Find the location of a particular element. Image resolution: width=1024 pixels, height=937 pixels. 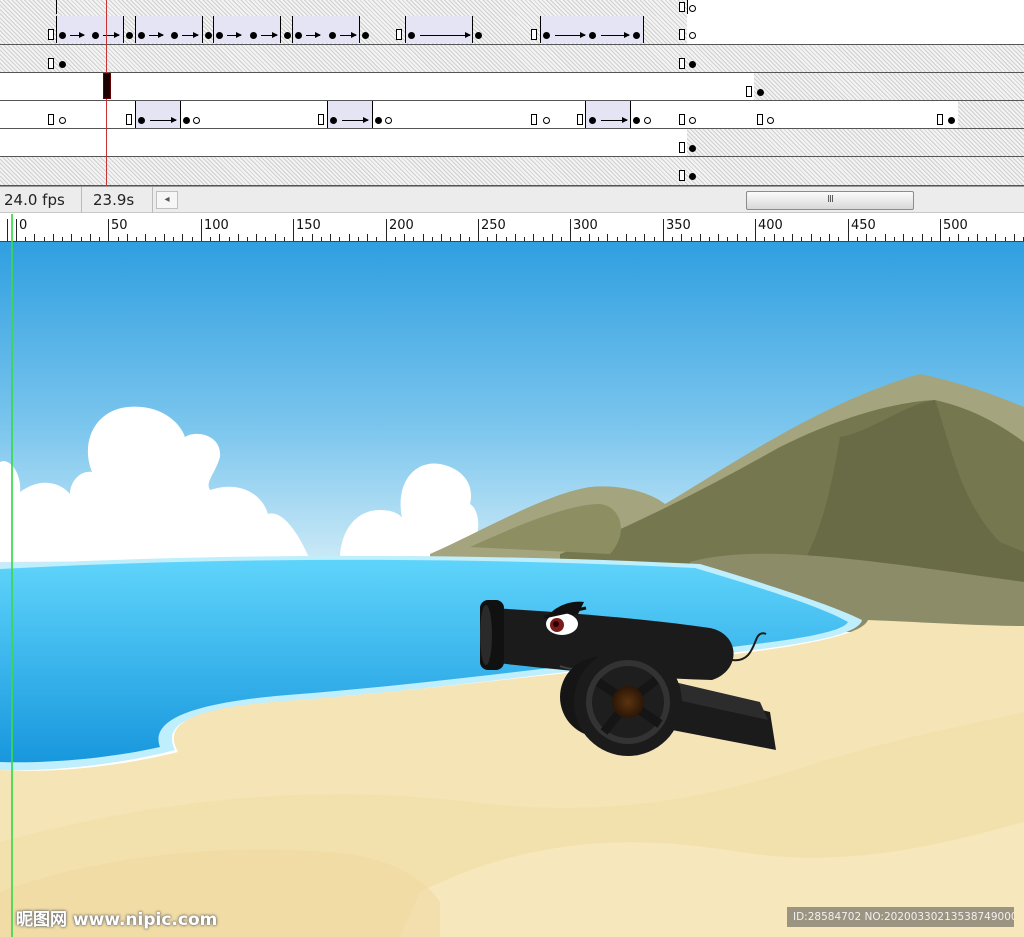

horizontal-scrollbar-thumb: III is located at coordinates (830, 200).